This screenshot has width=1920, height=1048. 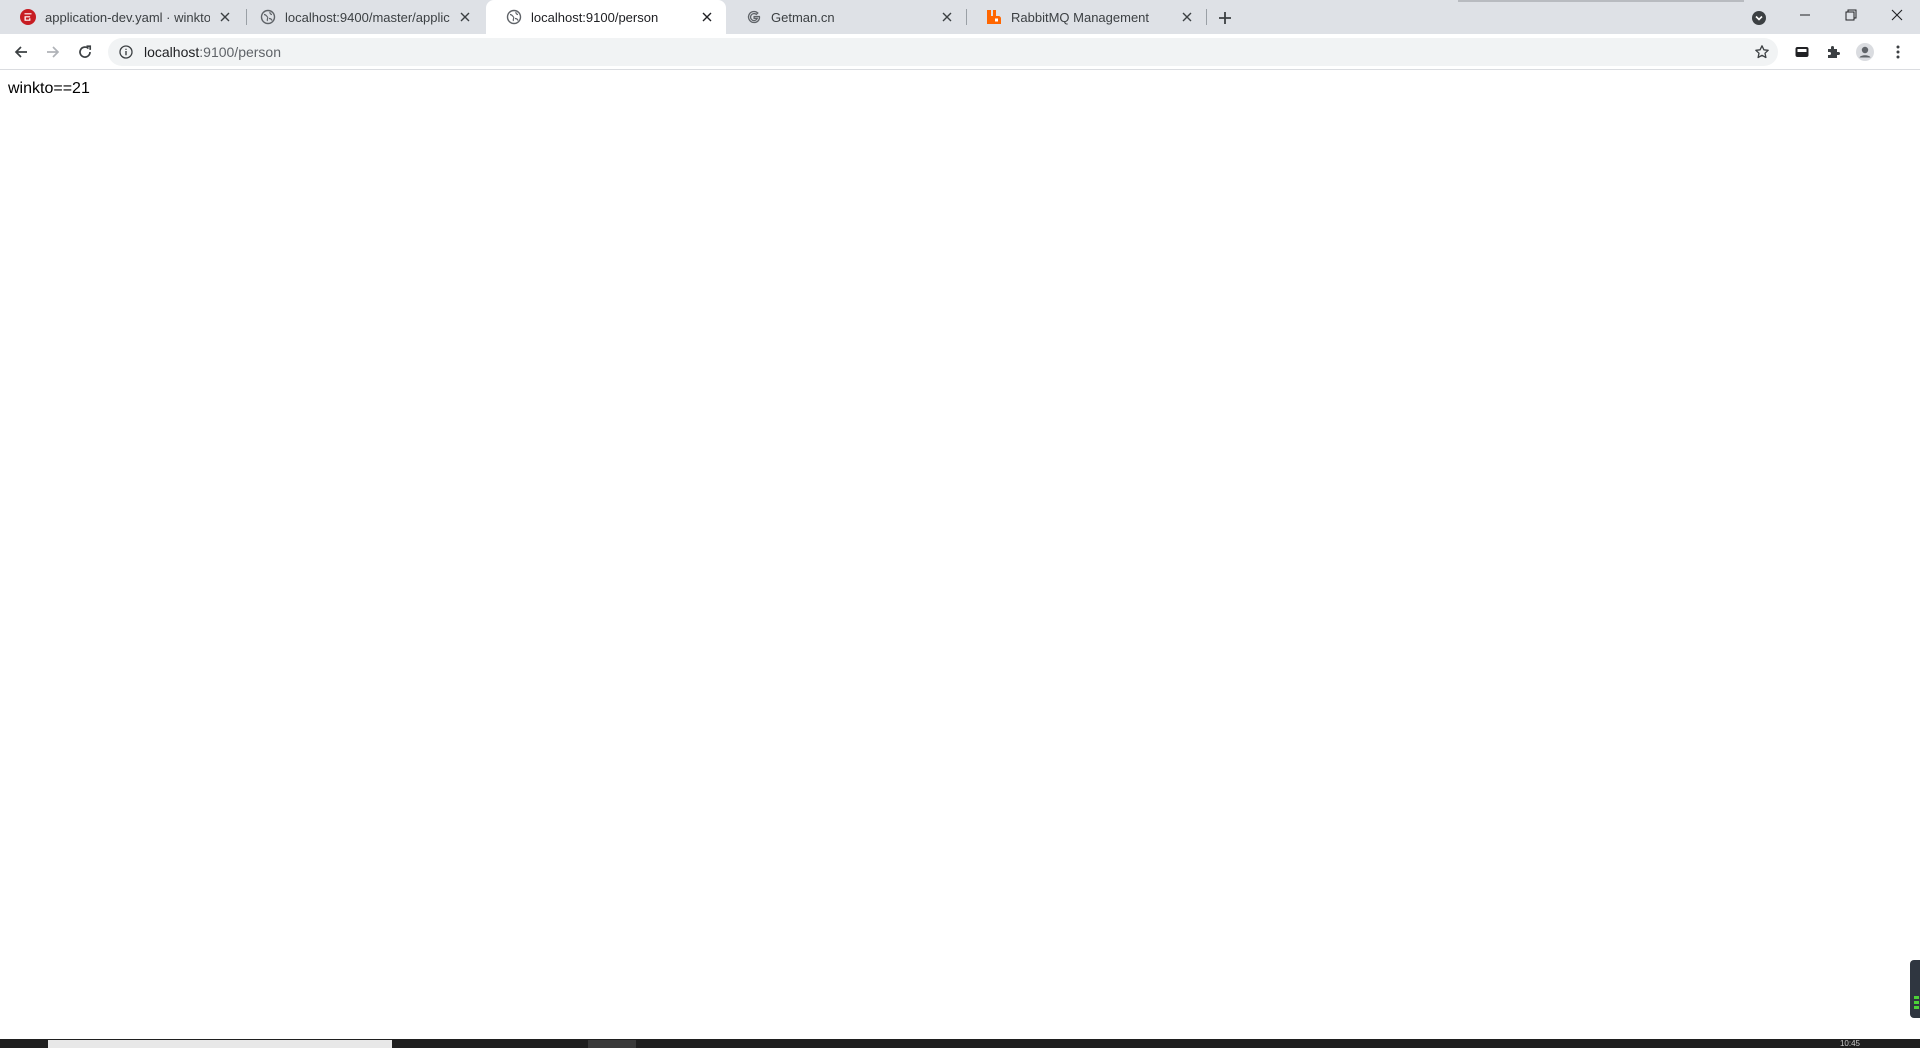 I want to click on url-host: localhost, so click(x=172, y=52).